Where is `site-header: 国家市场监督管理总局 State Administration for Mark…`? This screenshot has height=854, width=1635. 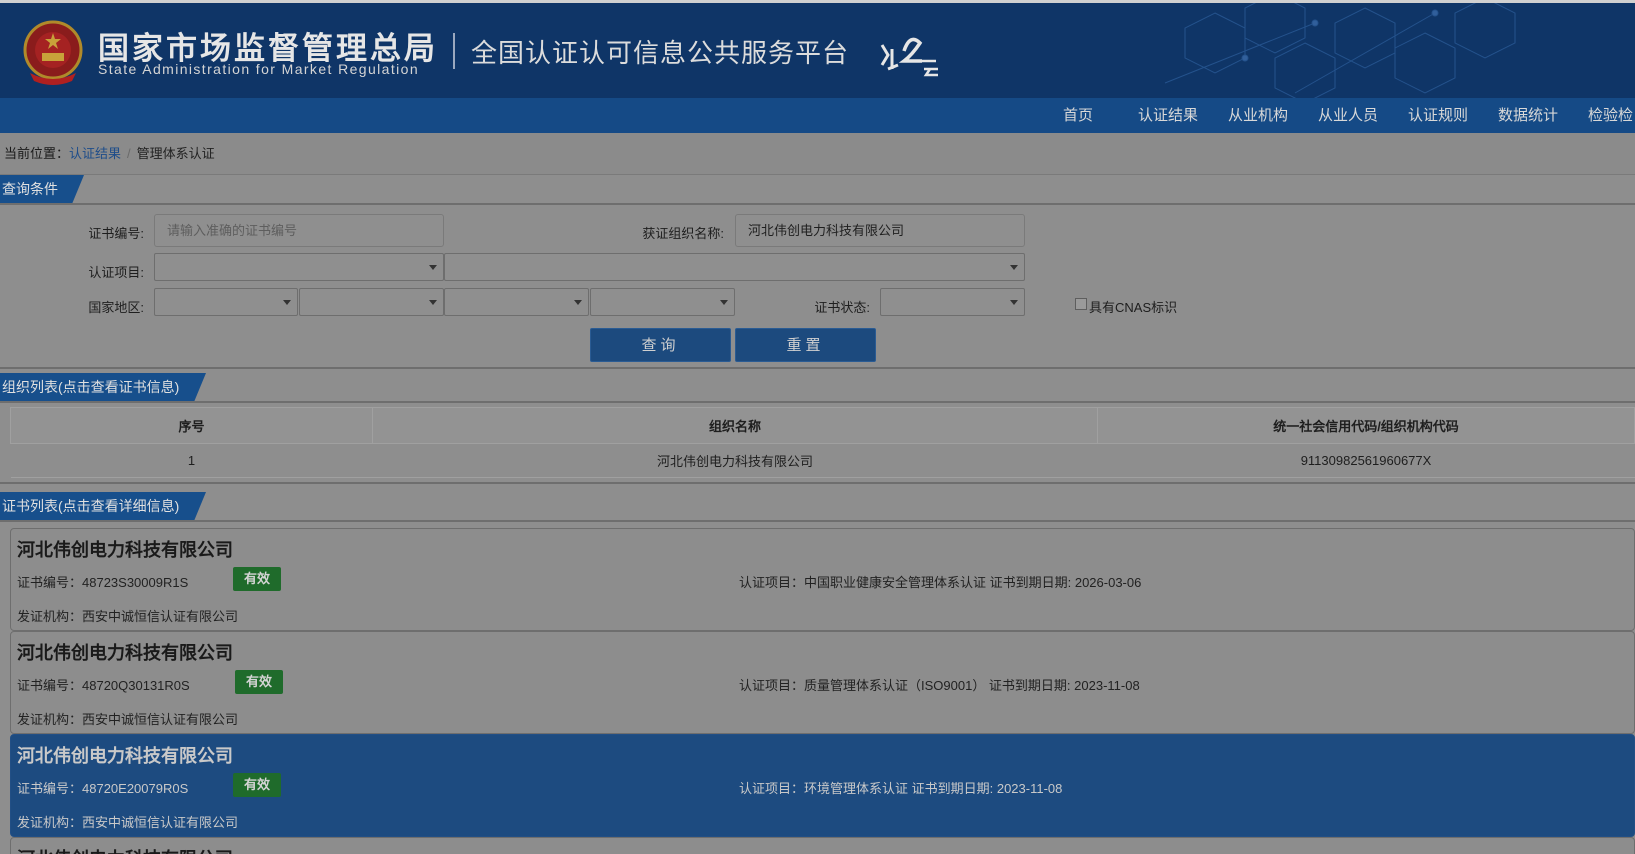 site-header: 国家市场监督管理总局 State Administration for Mark… is located at coordinates (817, 49).